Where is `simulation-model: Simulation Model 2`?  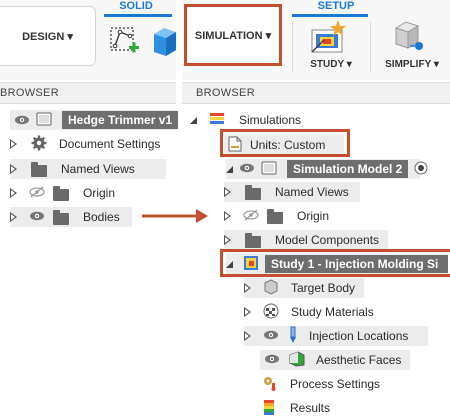 simulation-model: Simulation Model 2 is located at coordinates (327, 169).